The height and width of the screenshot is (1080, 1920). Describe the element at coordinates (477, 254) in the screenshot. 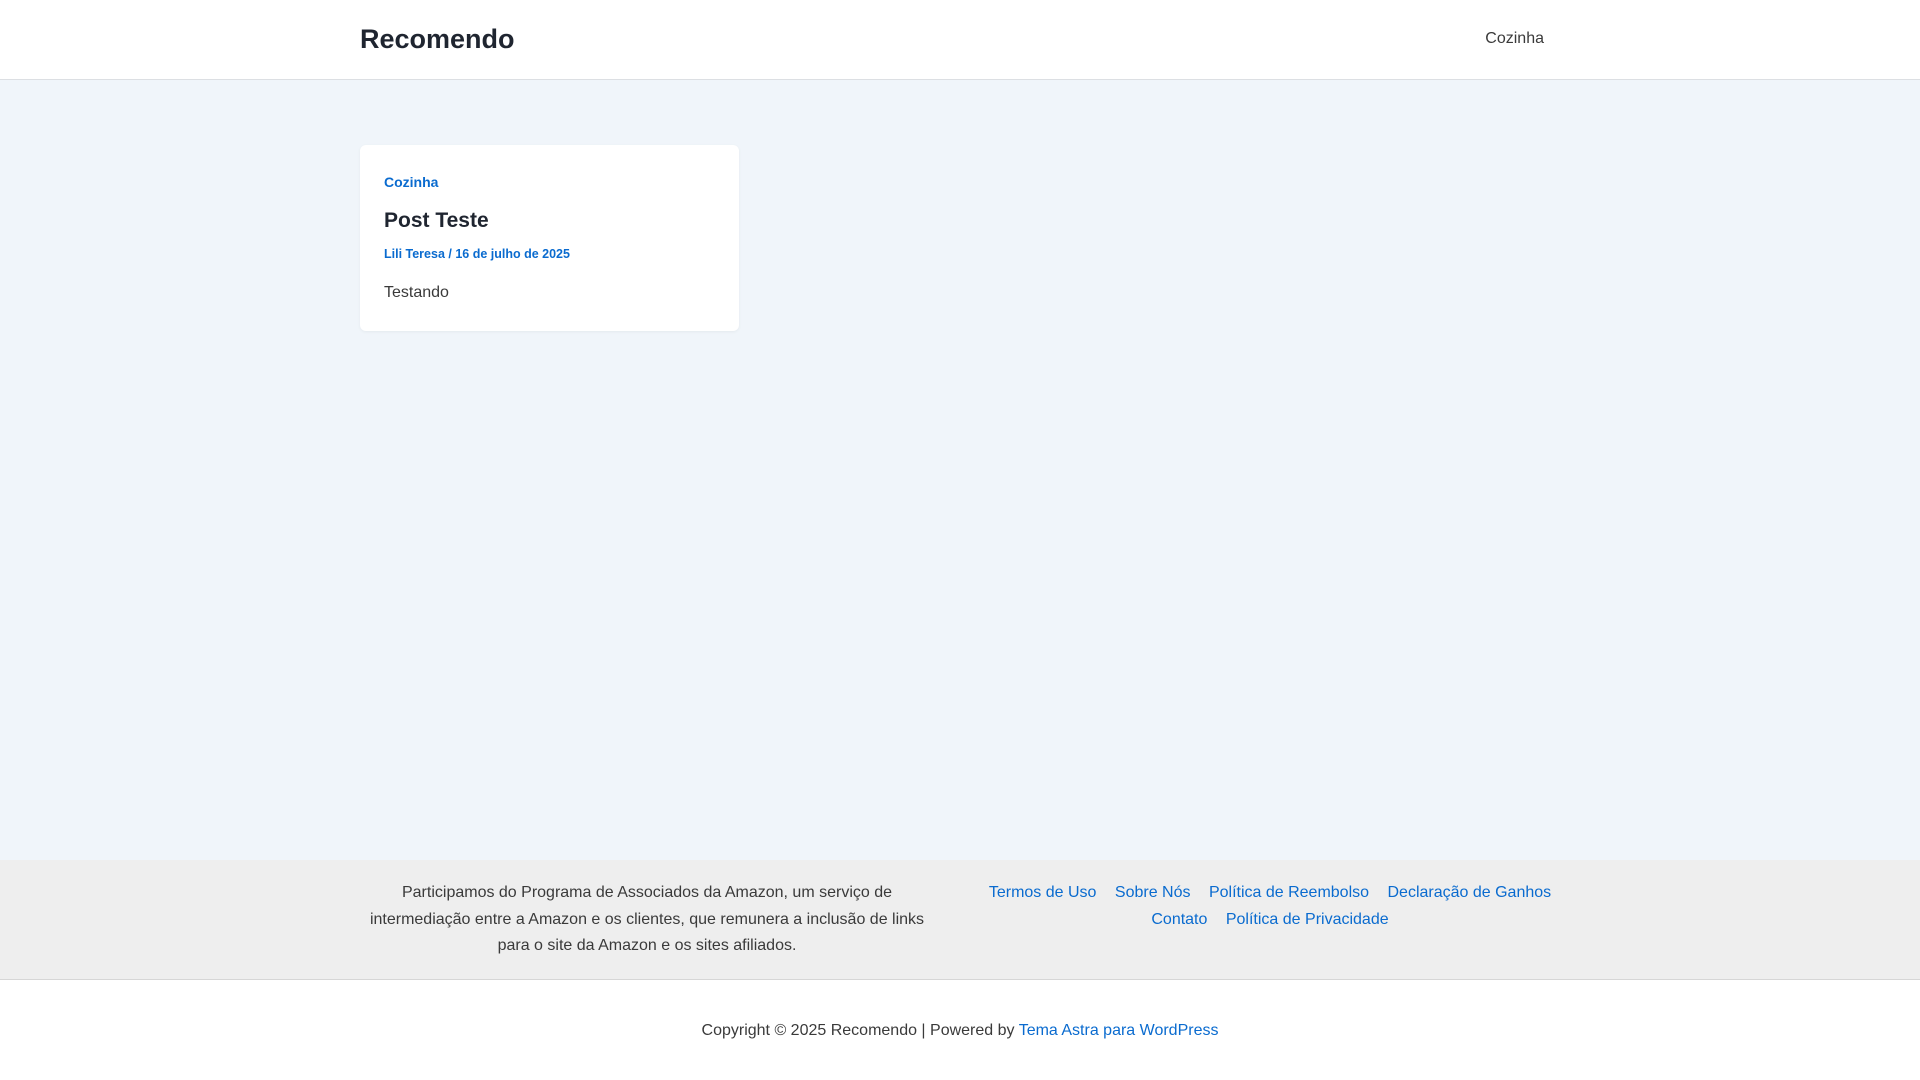

I see `post-meta: Lili Teresa / 16 de julho de 2025` at that location.